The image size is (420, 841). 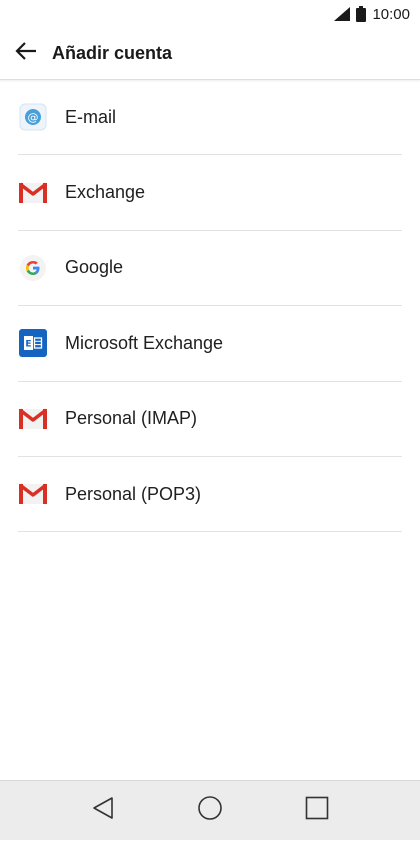 What do you see at coordinates (210, 495) in the screenshot?
I see `account-item-personal-pop3: Personal (POP3)` at bounding box center [210, 495].